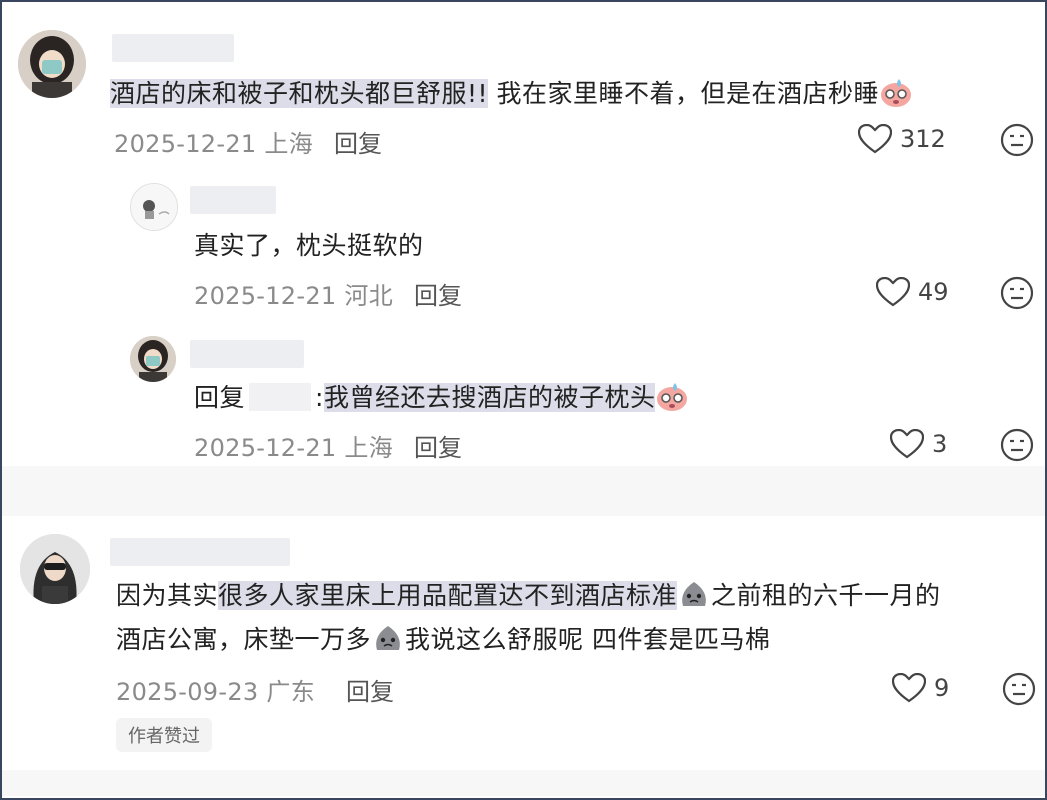  What do you see at coordinates (369, 296) in the screenshot?
I see `reply-location: 河北` at bounding box center [369, 296].